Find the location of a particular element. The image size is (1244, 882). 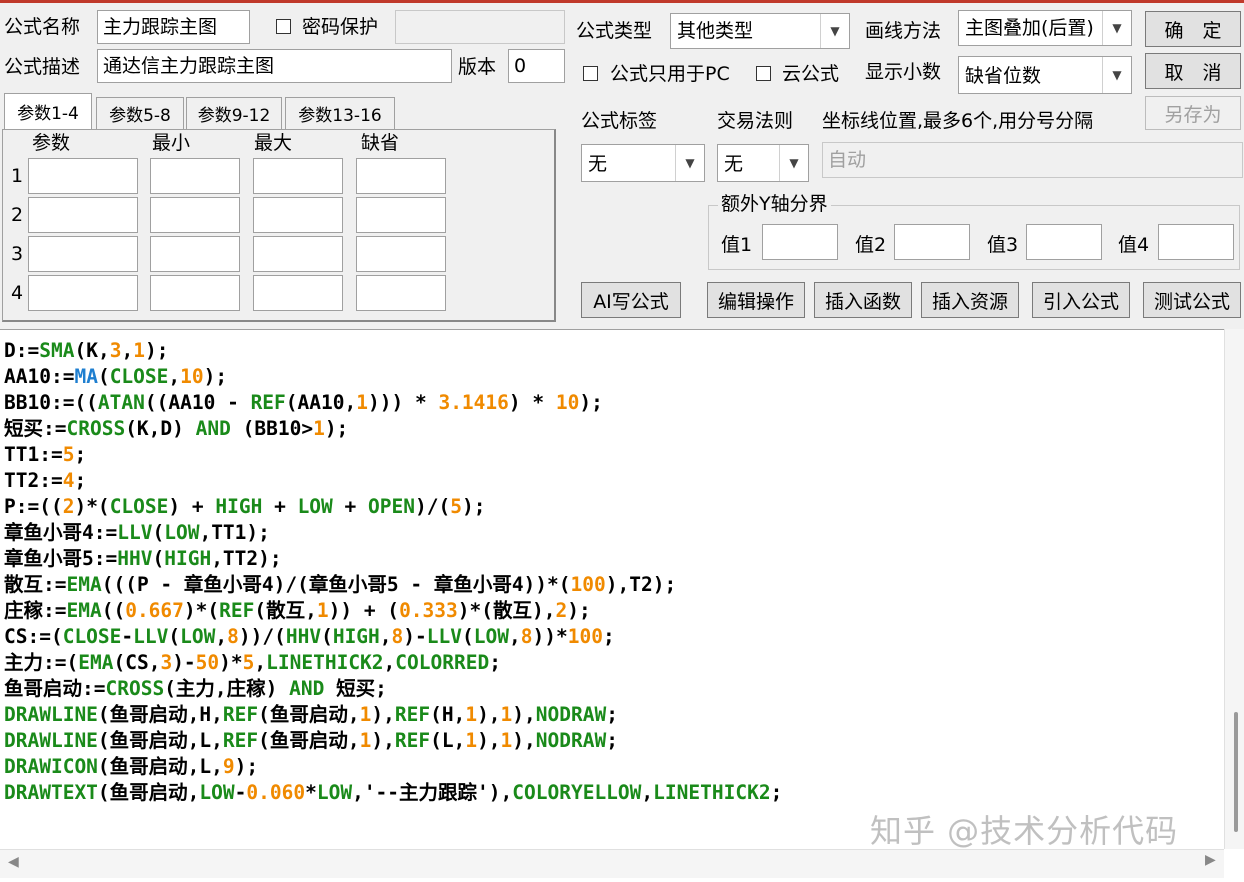

code-keyword: HHV is located at coordinates (135, 558).